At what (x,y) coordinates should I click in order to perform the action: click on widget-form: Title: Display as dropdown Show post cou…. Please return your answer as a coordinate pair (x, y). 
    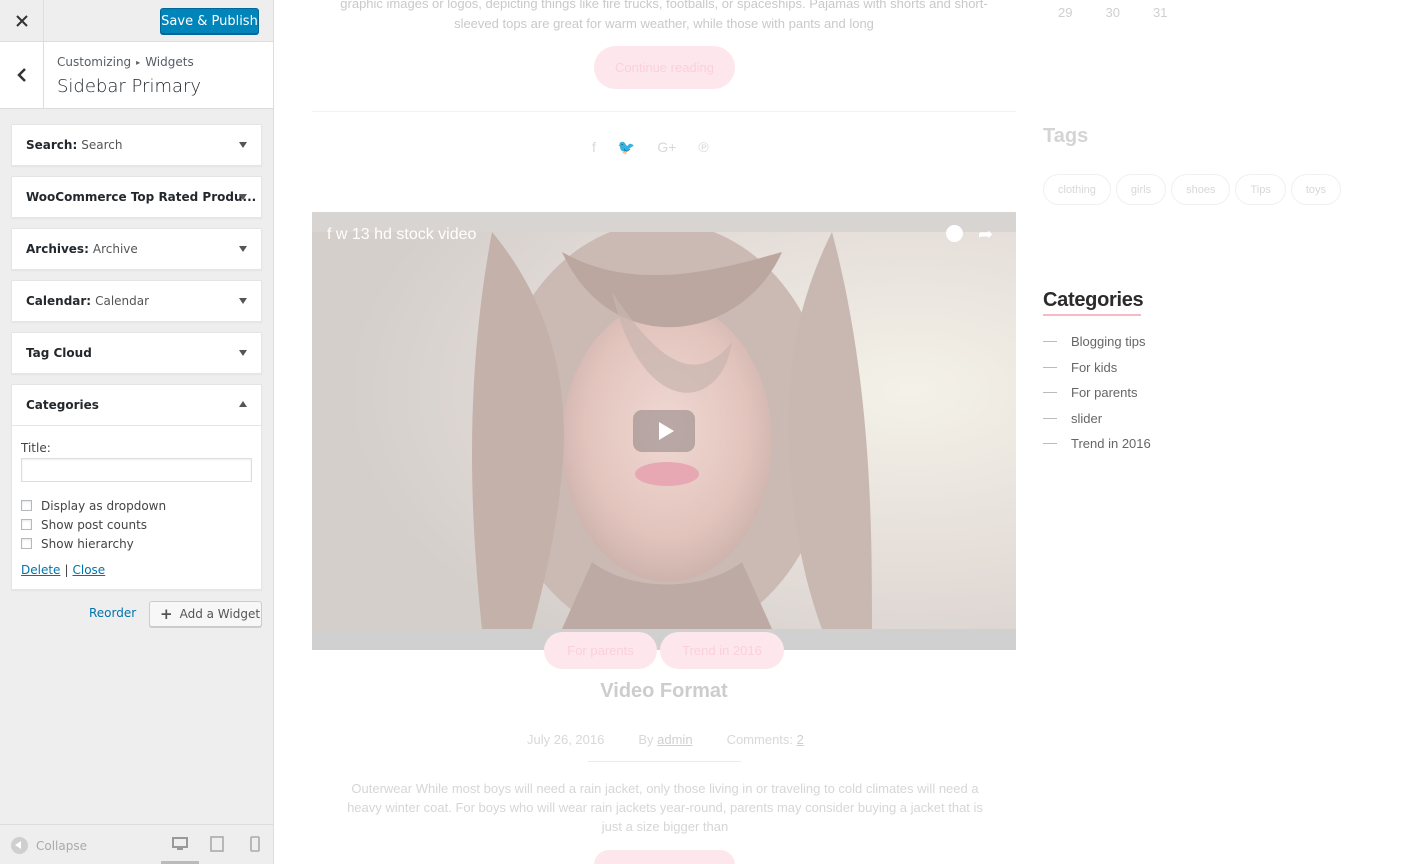
    Looking at the image, I should click on (136, 507).